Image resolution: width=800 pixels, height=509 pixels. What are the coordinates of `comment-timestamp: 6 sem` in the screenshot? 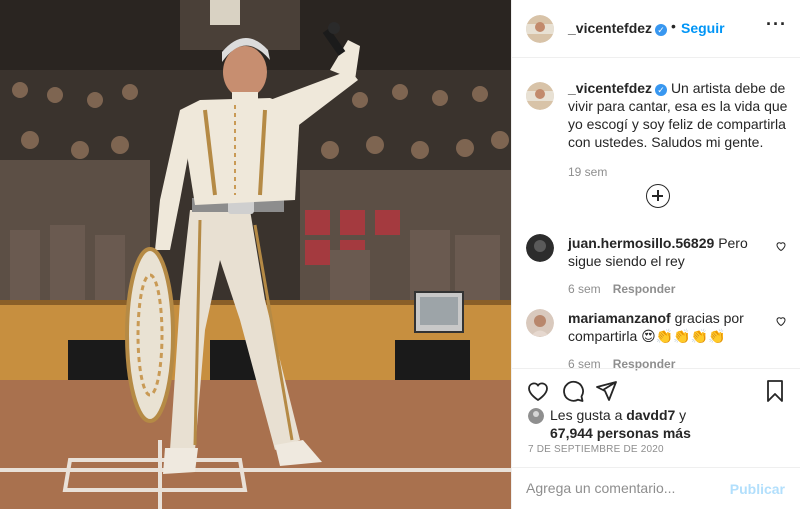 It's located at (584, 289).